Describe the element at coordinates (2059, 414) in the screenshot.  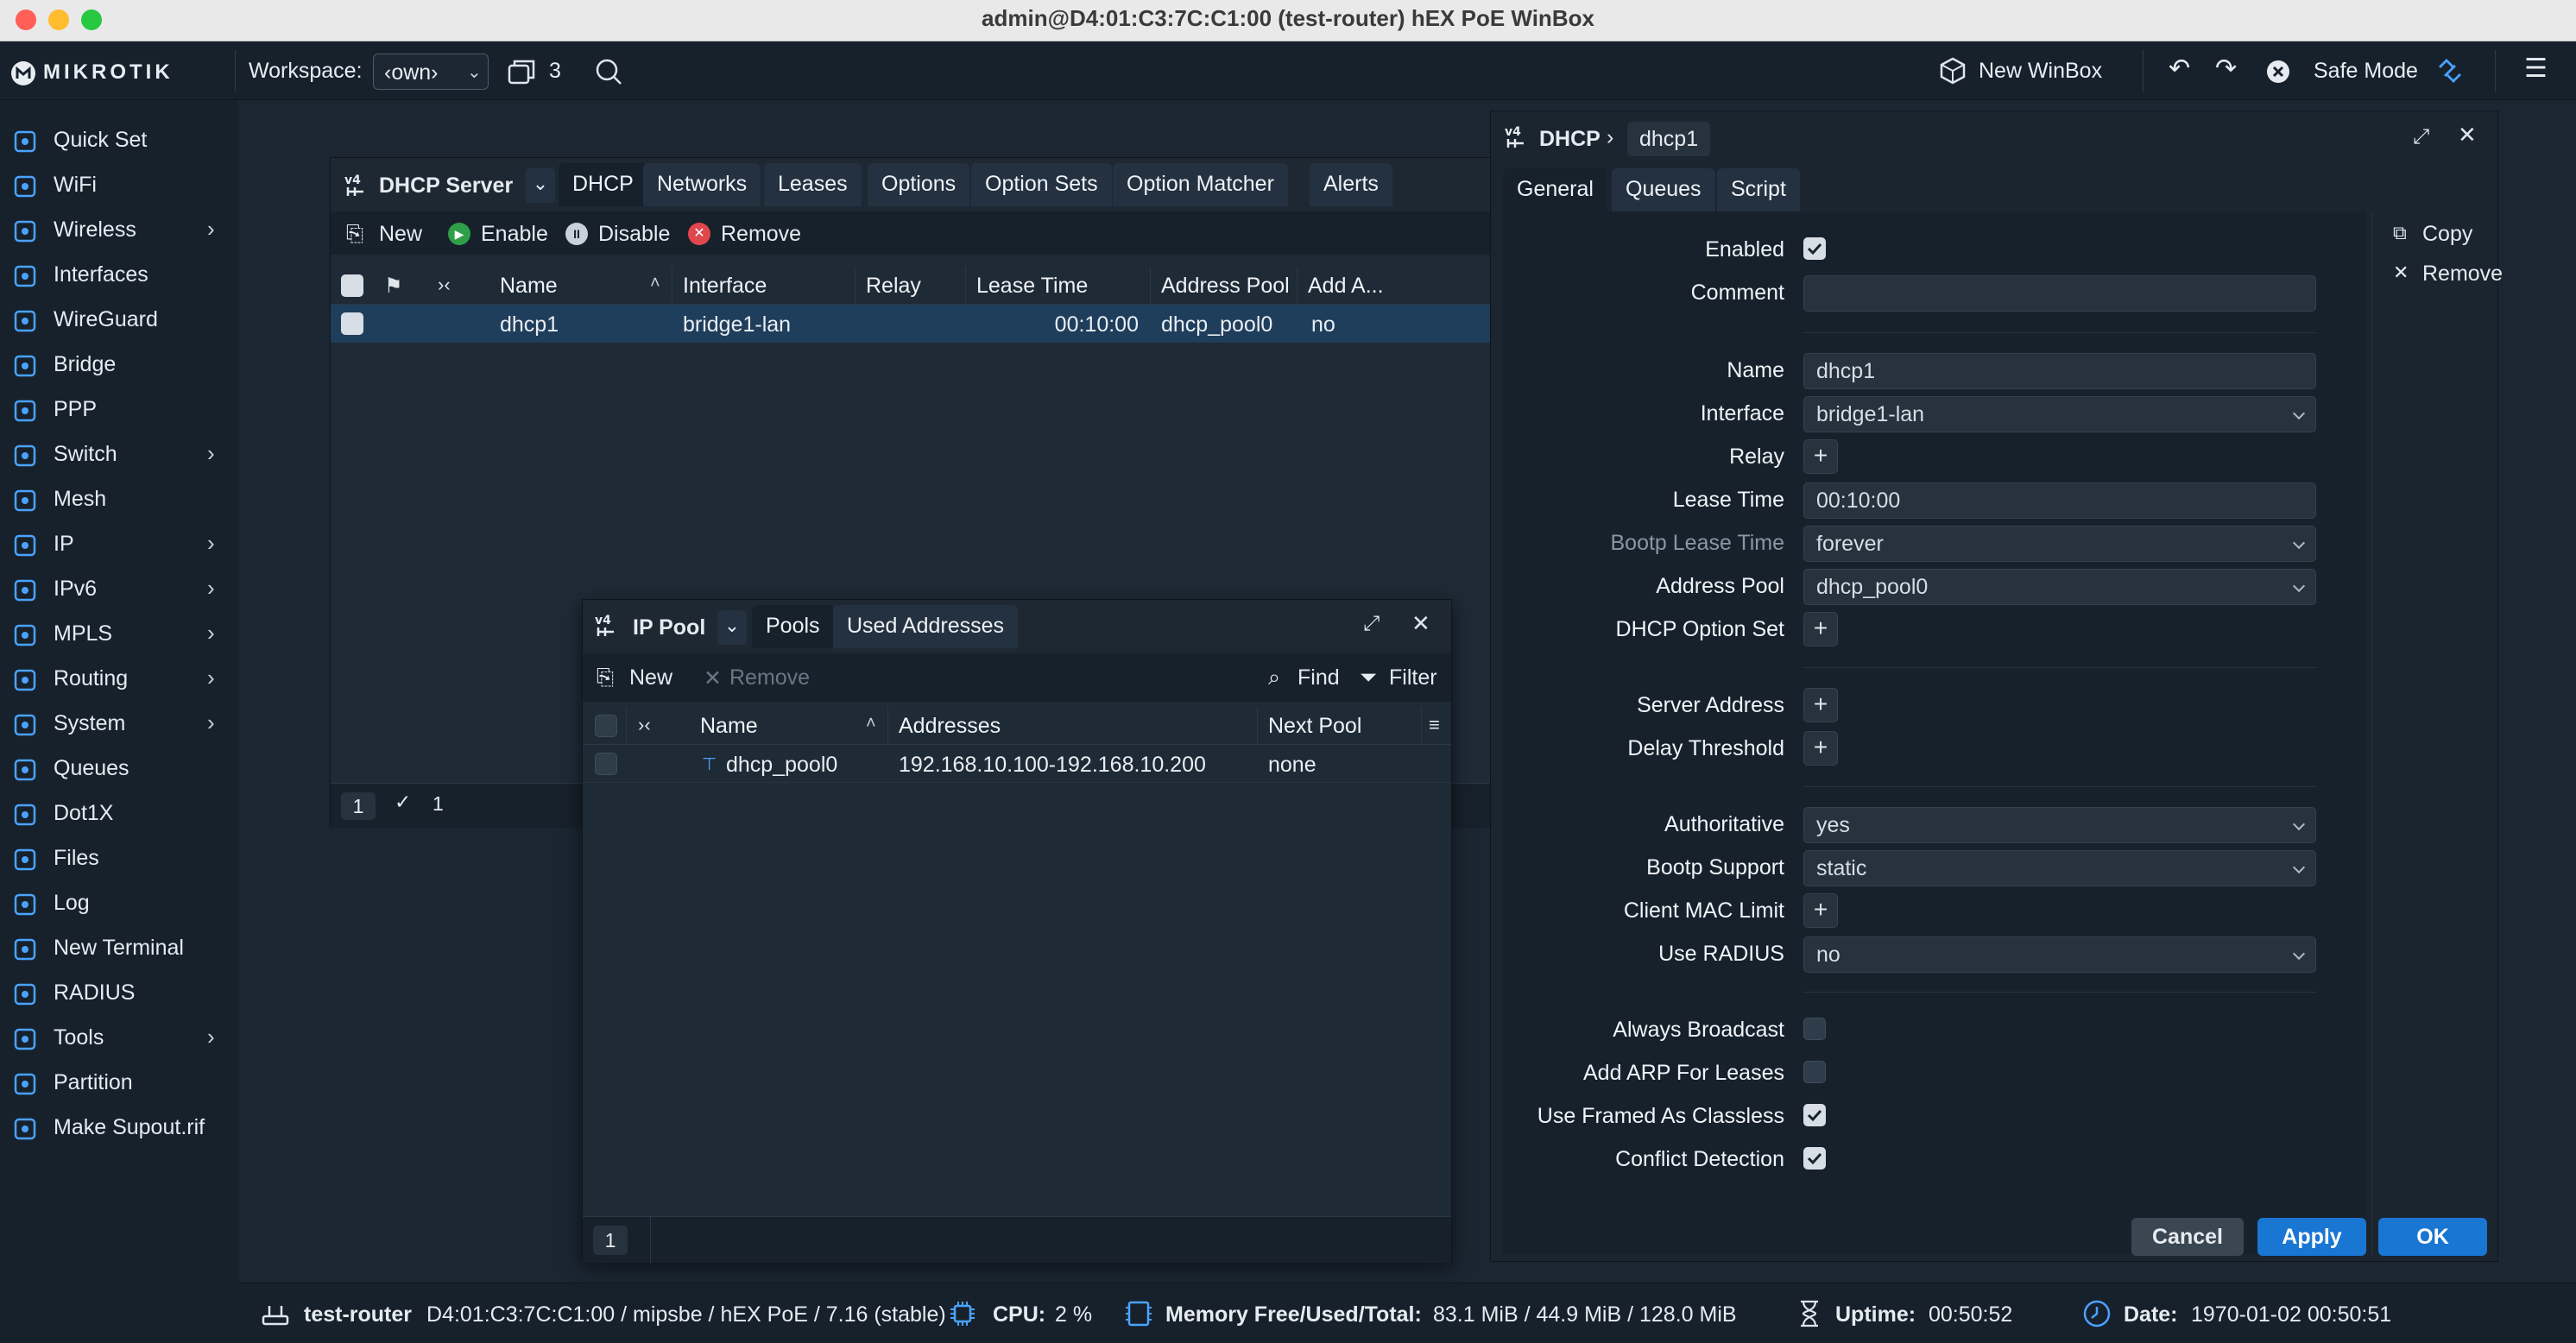
I see `interface-select: bridge1-lan` at that location.